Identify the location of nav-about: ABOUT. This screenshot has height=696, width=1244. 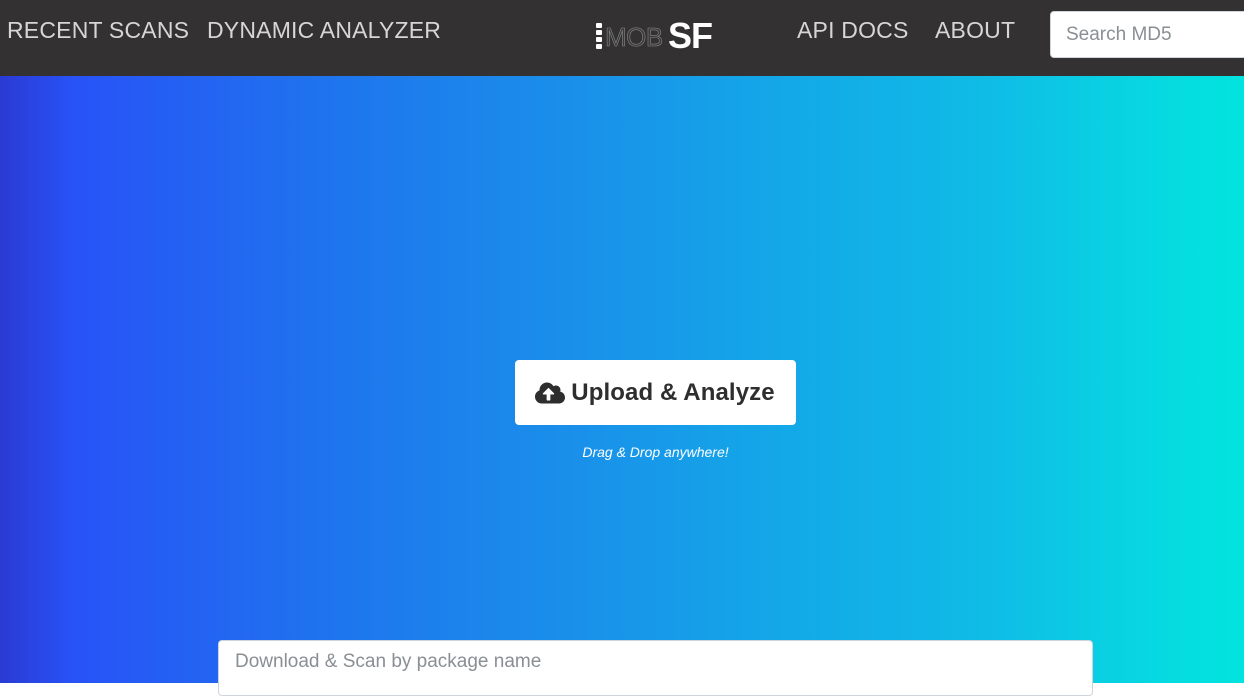
(975, 30).